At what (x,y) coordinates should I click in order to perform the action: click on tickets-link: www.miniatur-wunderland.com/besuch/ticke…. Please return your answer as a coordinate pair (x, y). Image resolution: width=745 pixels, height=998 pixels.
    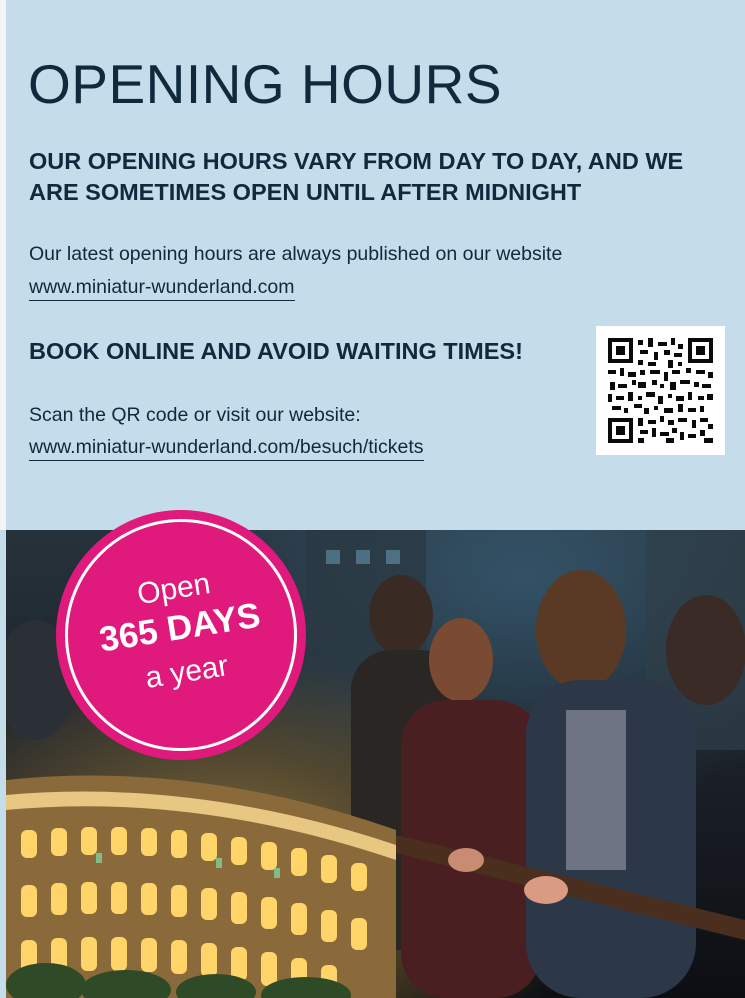
    Looking at the image, I should click on (226, 447).